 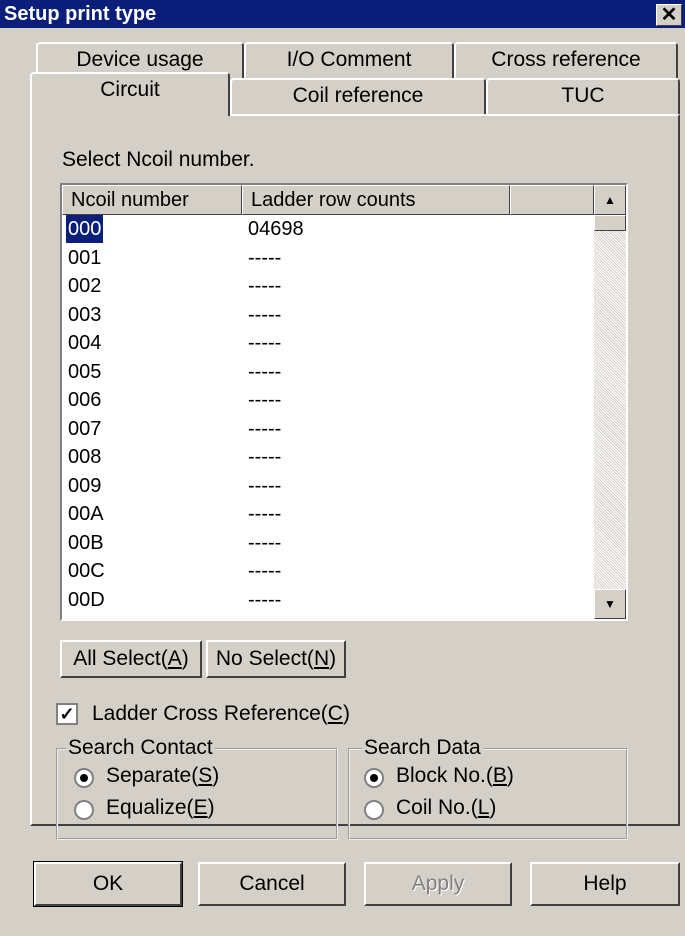 I want to click on label-text: Equalize(, so click(x=150, y=807).